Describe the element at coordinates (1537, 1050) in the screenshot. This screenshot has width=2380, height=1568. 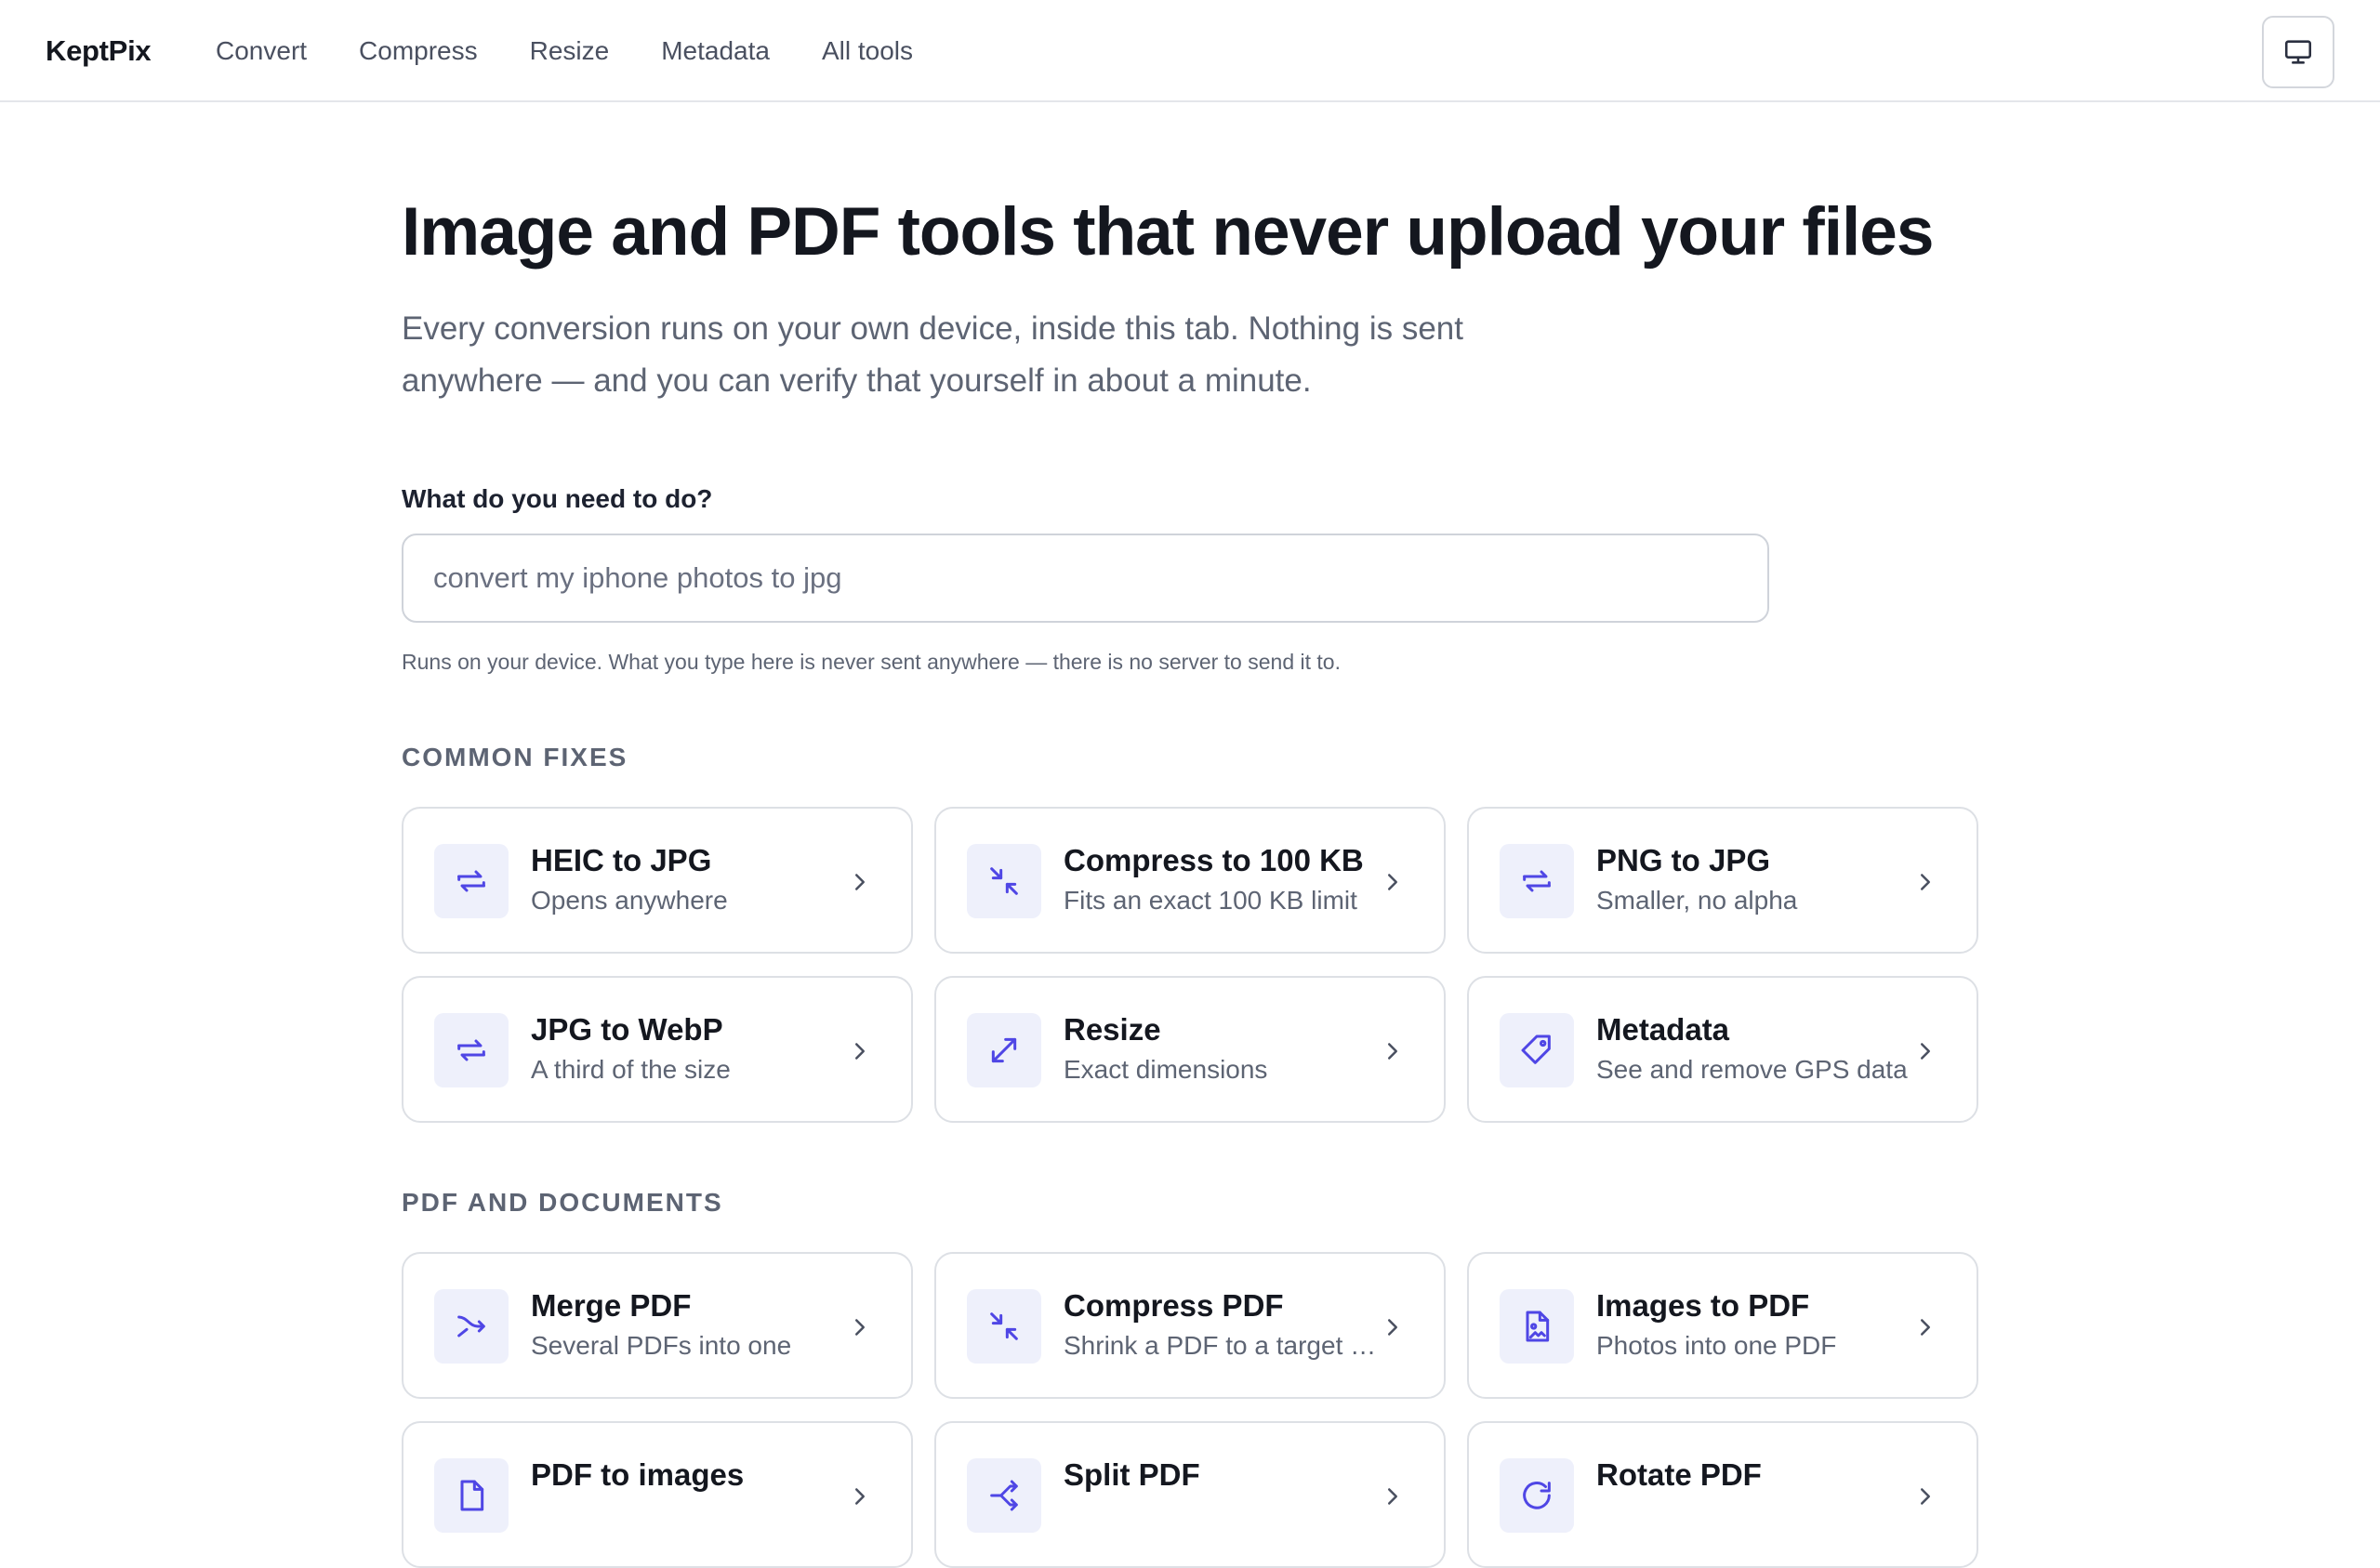
I see `tag-icon` at that location.